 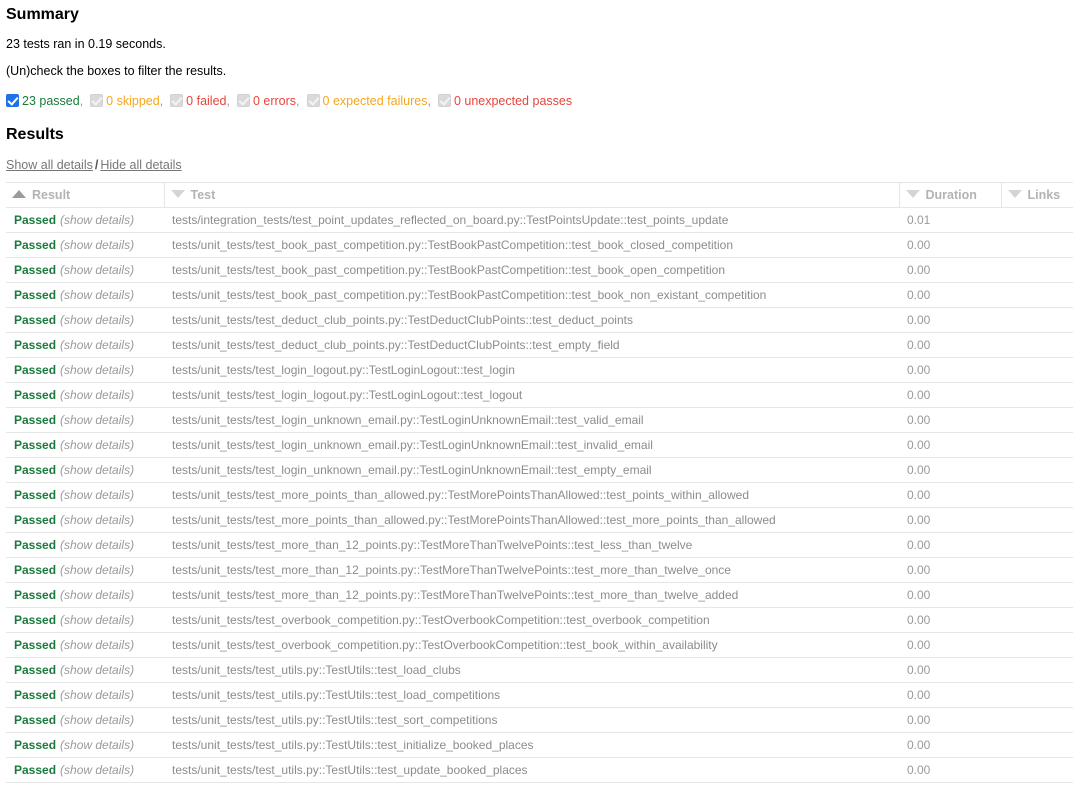 I want to click on filter-label-expected-failures: 0 expected failures, so click(x=375, y=100).